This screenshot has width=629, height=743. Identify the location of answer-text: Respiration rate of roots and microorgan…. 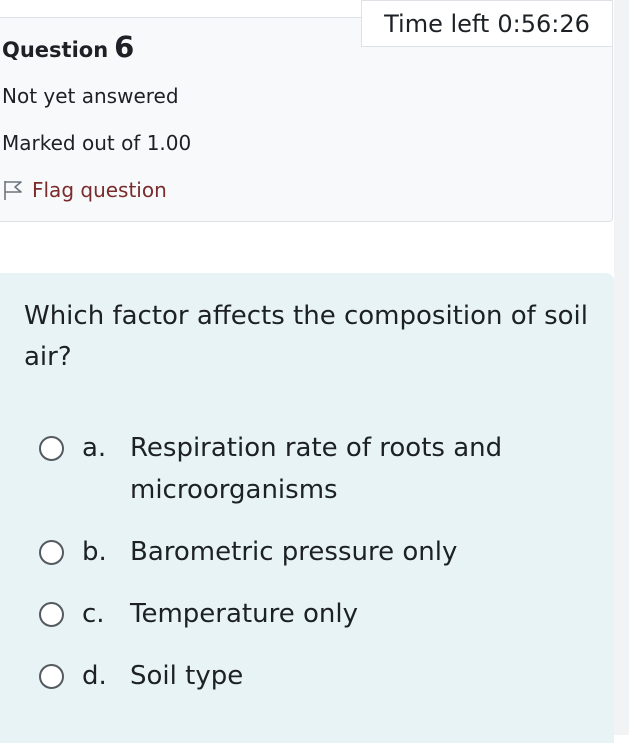
(316, 469).